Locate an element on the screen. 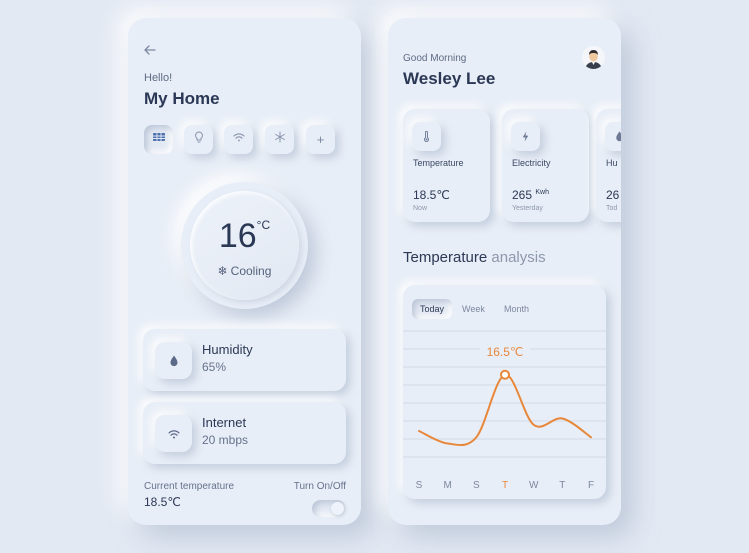 This screenshot has height=553, width=749. dial-temperature: 16°C is located at coordinates (244, 236).